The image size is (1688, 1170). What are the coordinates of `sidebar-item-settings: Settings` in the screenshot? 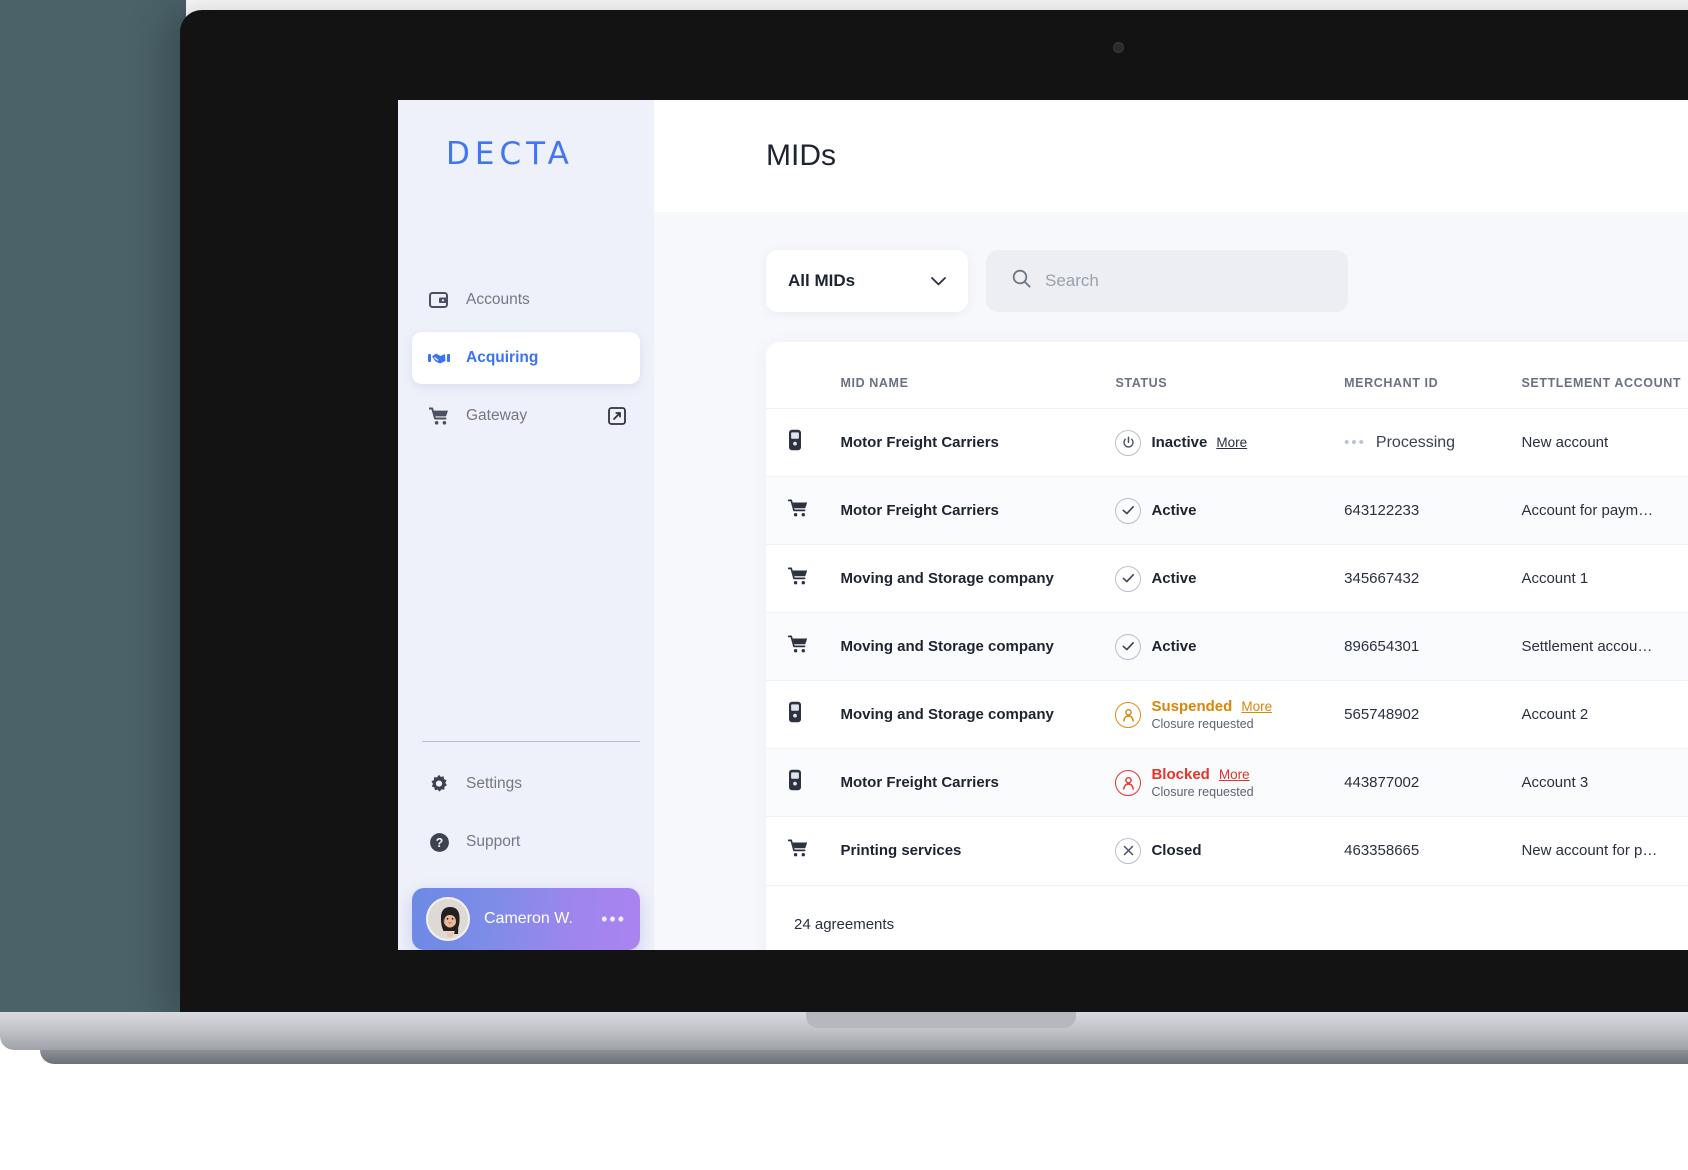 It's located at (526, 784).